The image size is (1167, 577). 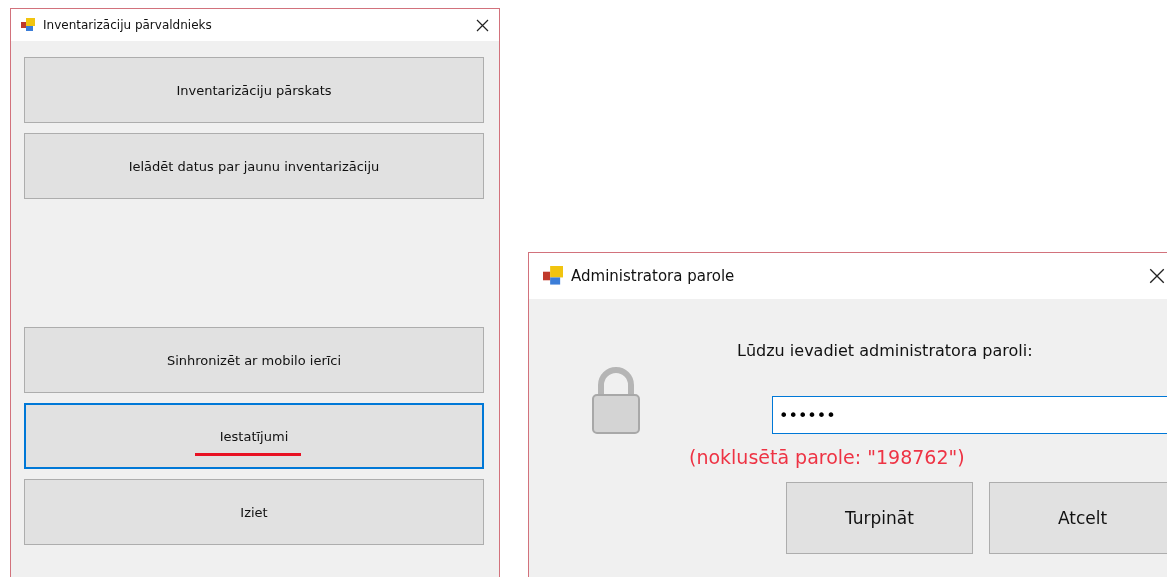 What do you see at coordinates (254, 360) in the screenshot?
I see `menu-button: Sinhronizēt ar mobilo ierīci` at bounding box center [254, 360].